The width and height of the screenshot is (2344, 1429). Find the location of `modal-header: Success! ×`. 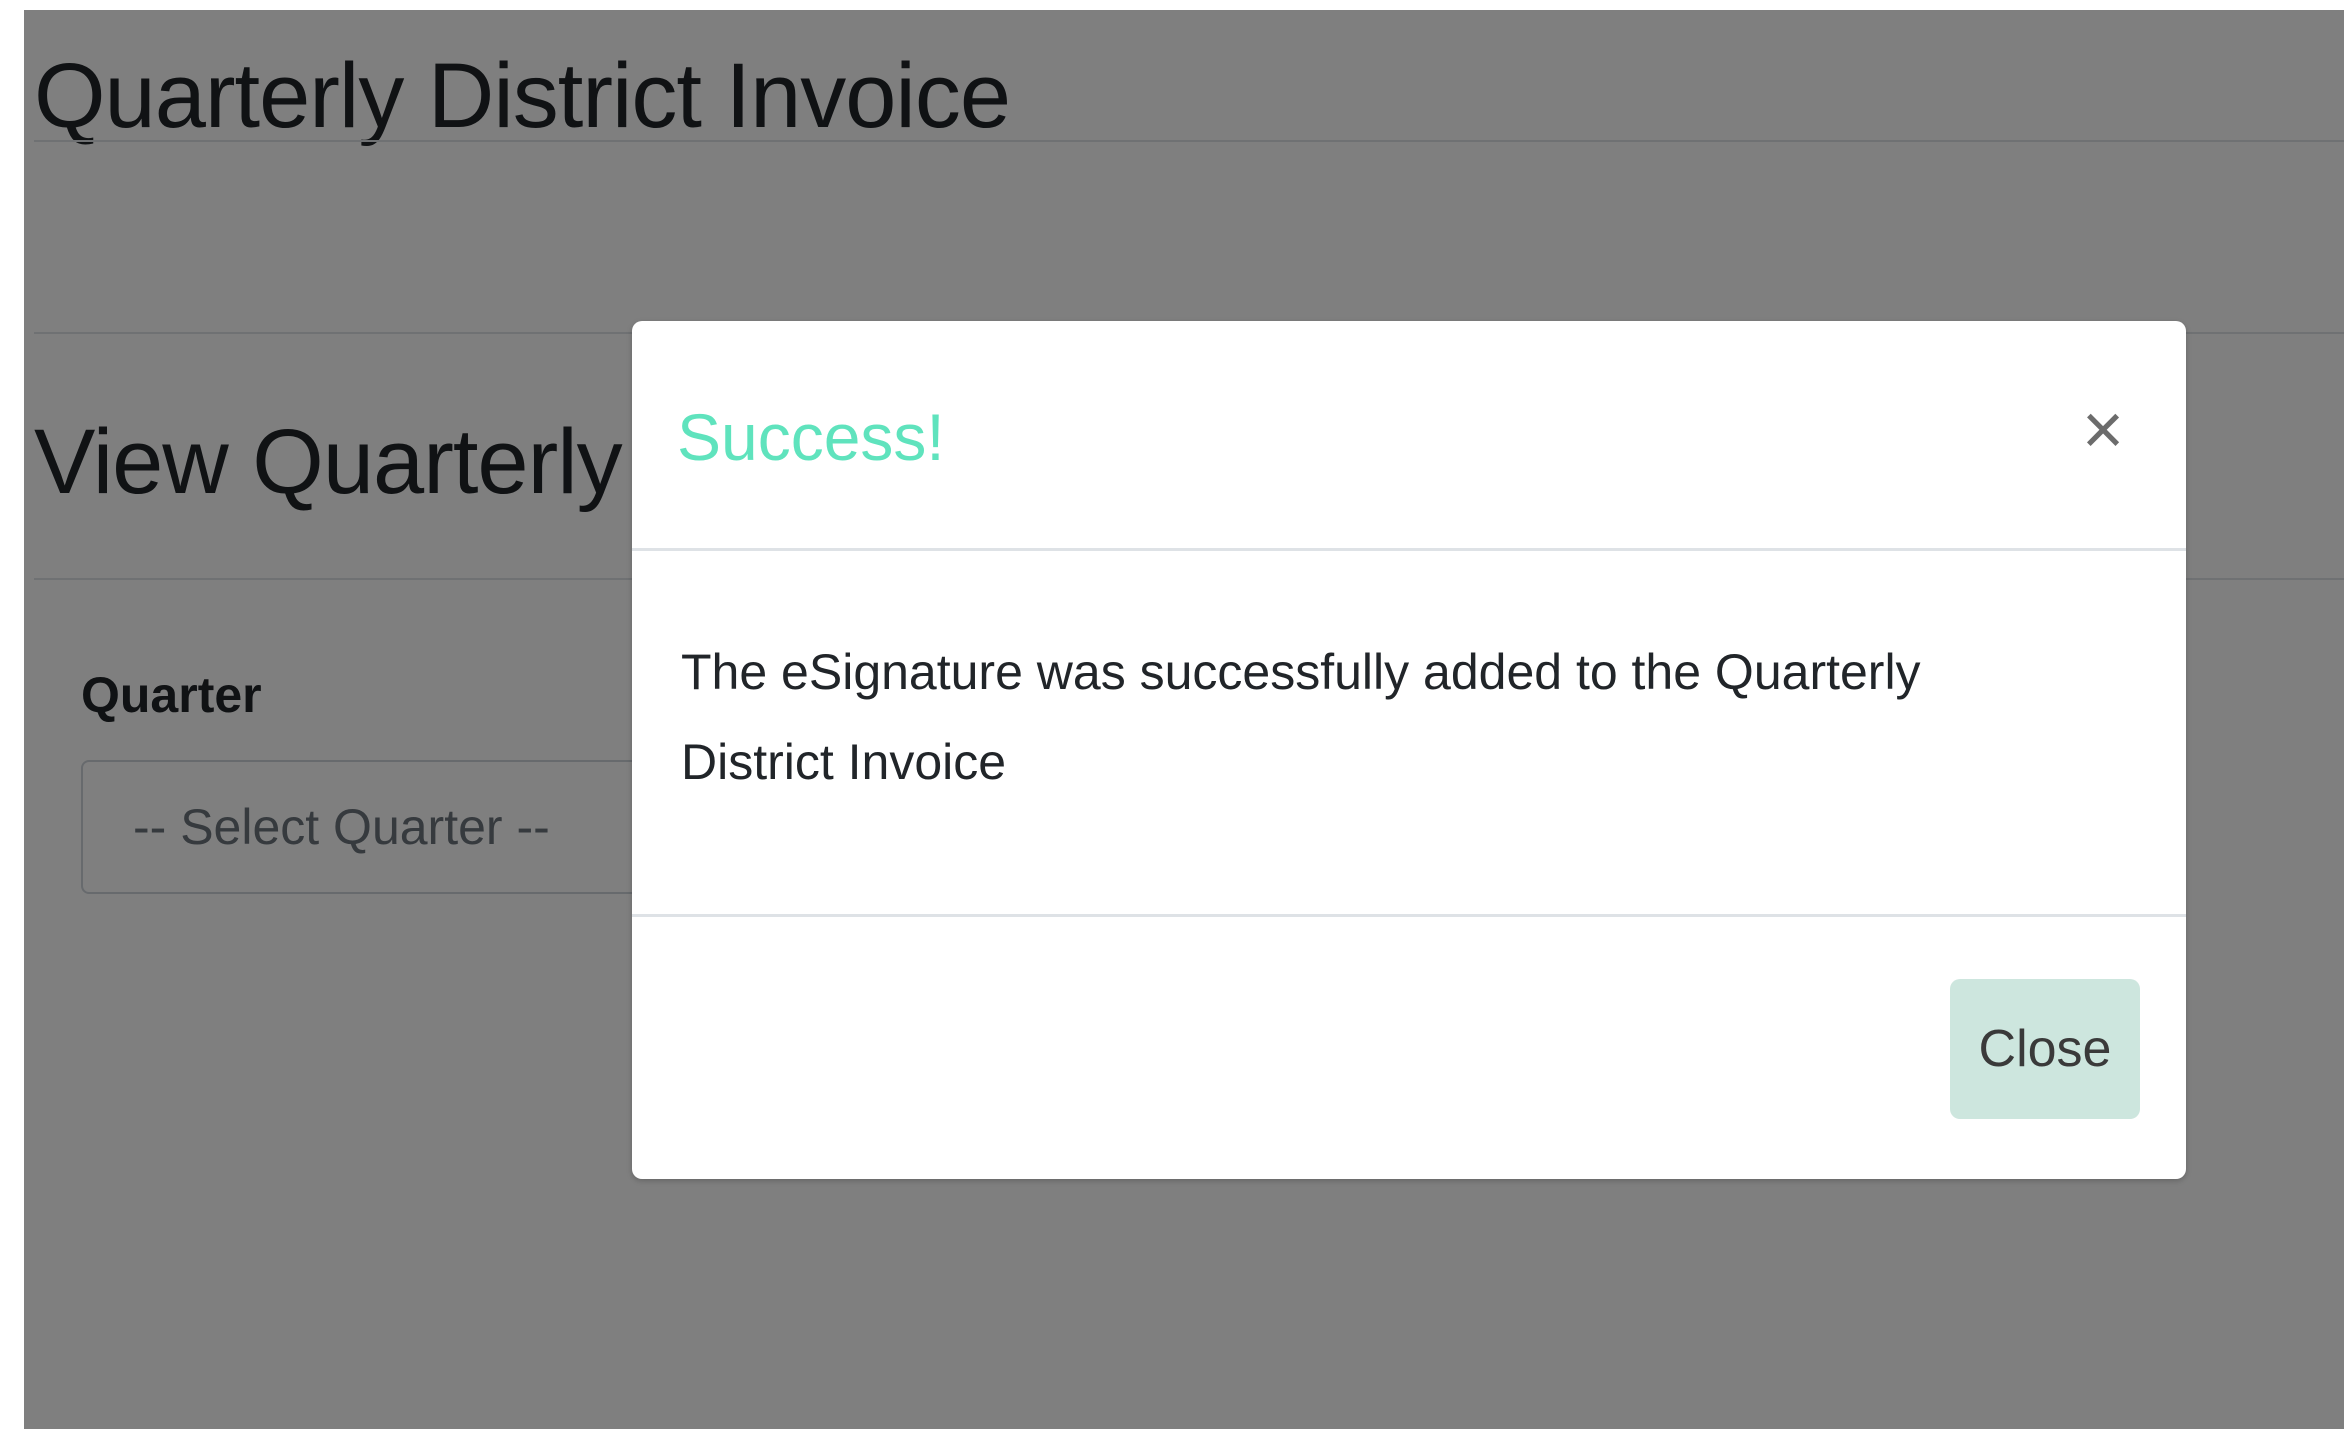

modal-header: Success! × is located at coordinates (1409, 436).